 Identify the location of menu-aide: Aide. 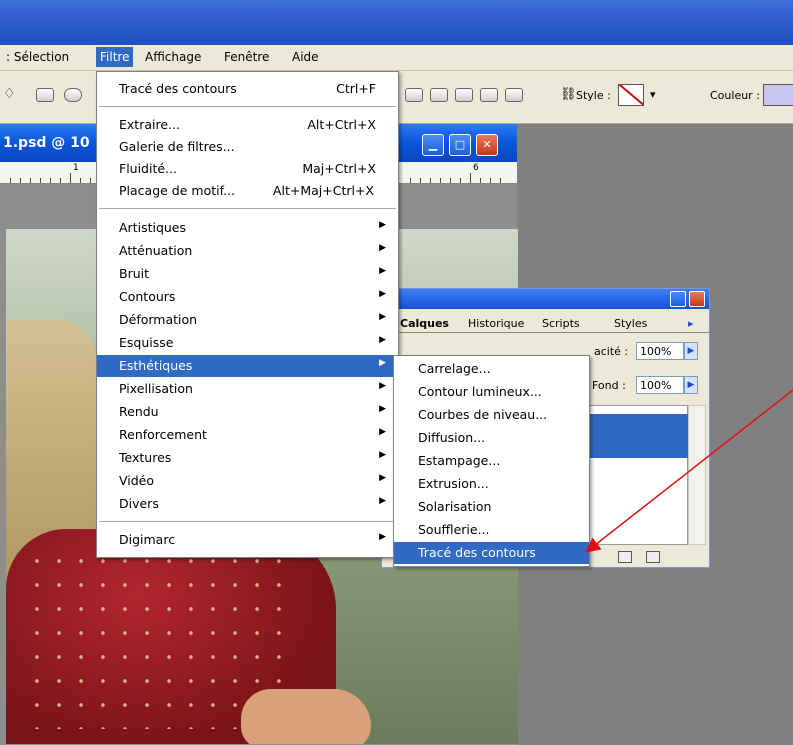
(305, 57).